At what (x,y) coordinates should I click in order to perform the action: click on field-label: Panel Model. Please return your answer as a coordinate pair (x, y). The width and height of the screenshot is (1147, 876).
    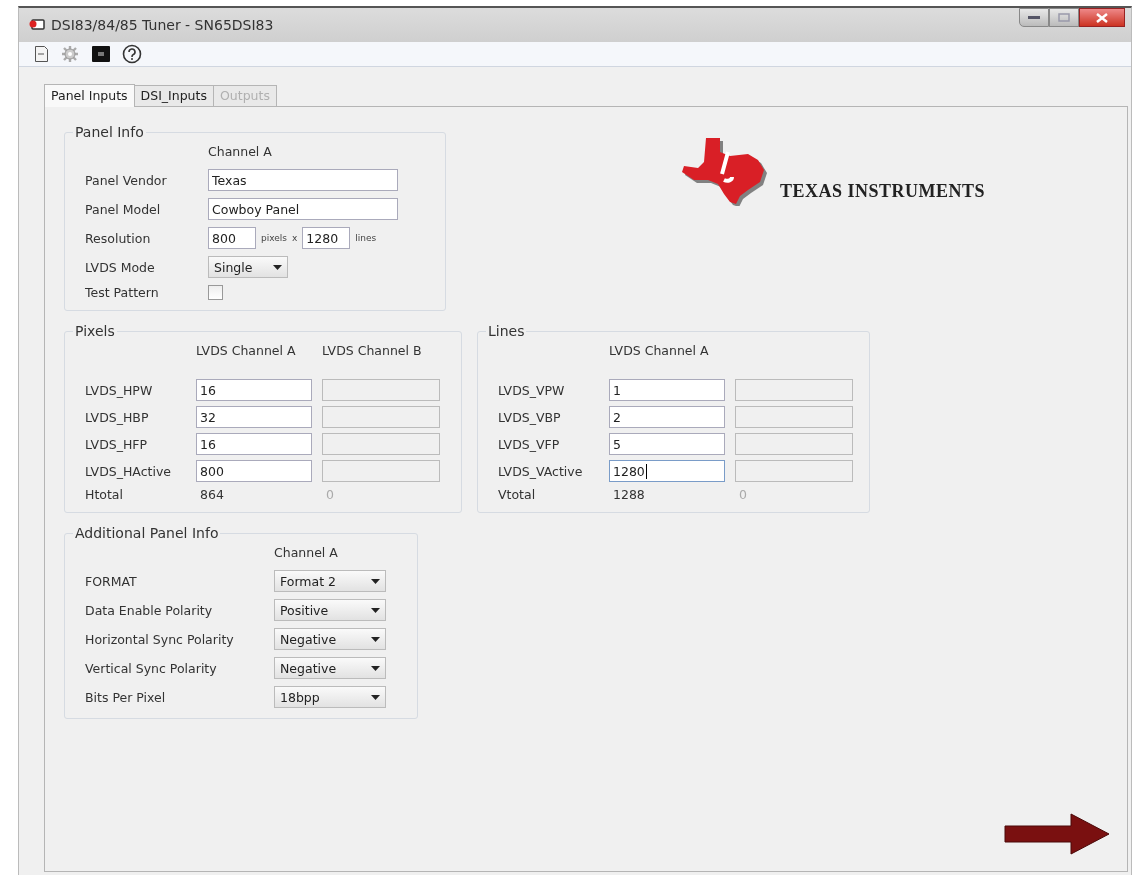
    Looking at the image, I should click on (123, 209).